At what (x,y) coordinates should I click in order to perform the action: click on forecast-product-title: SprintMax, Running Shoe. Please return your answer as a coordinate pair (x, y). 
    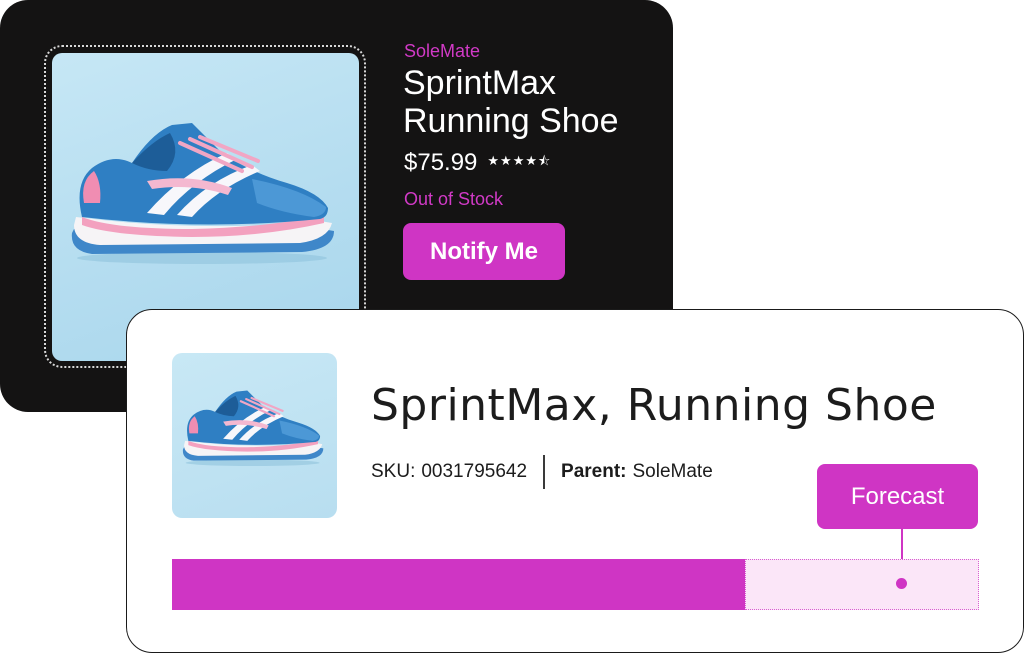
    Looking at the image, I should click on (654, 405).